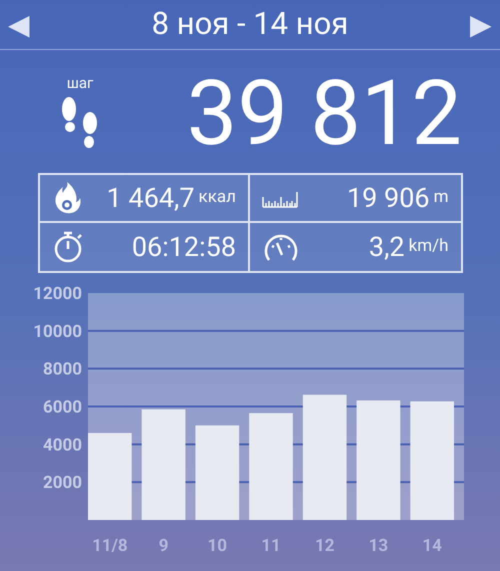 This screenshot has height=571, width=500. What do you see at coordinates (428, 246) in the screenshot?
I see `stat-unit: km/h` at bounding box center [428, 246].